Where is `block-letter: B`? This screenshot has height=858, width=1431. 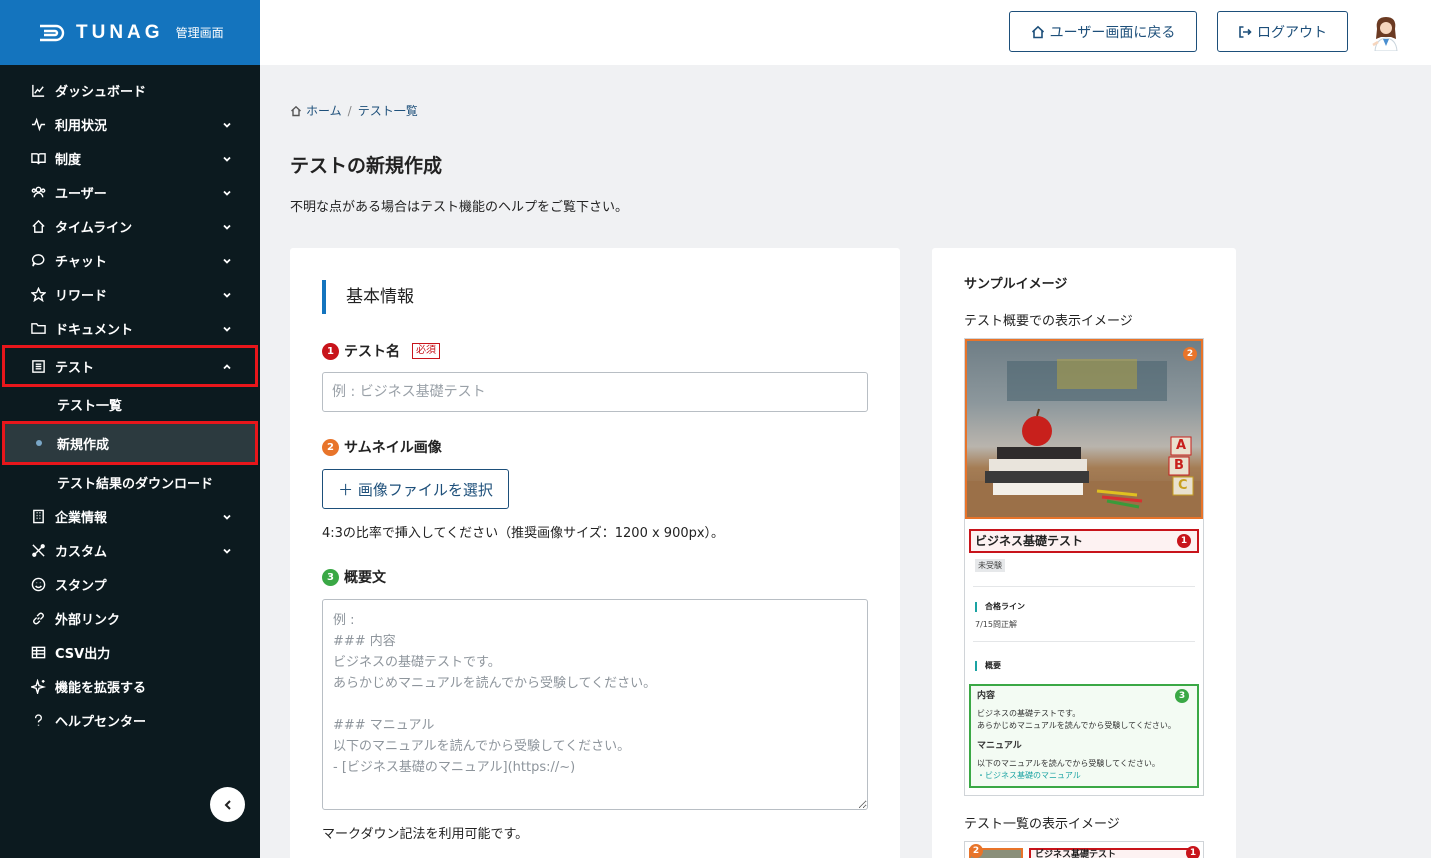 block-letter: B is located at coordinates (1179, 465).